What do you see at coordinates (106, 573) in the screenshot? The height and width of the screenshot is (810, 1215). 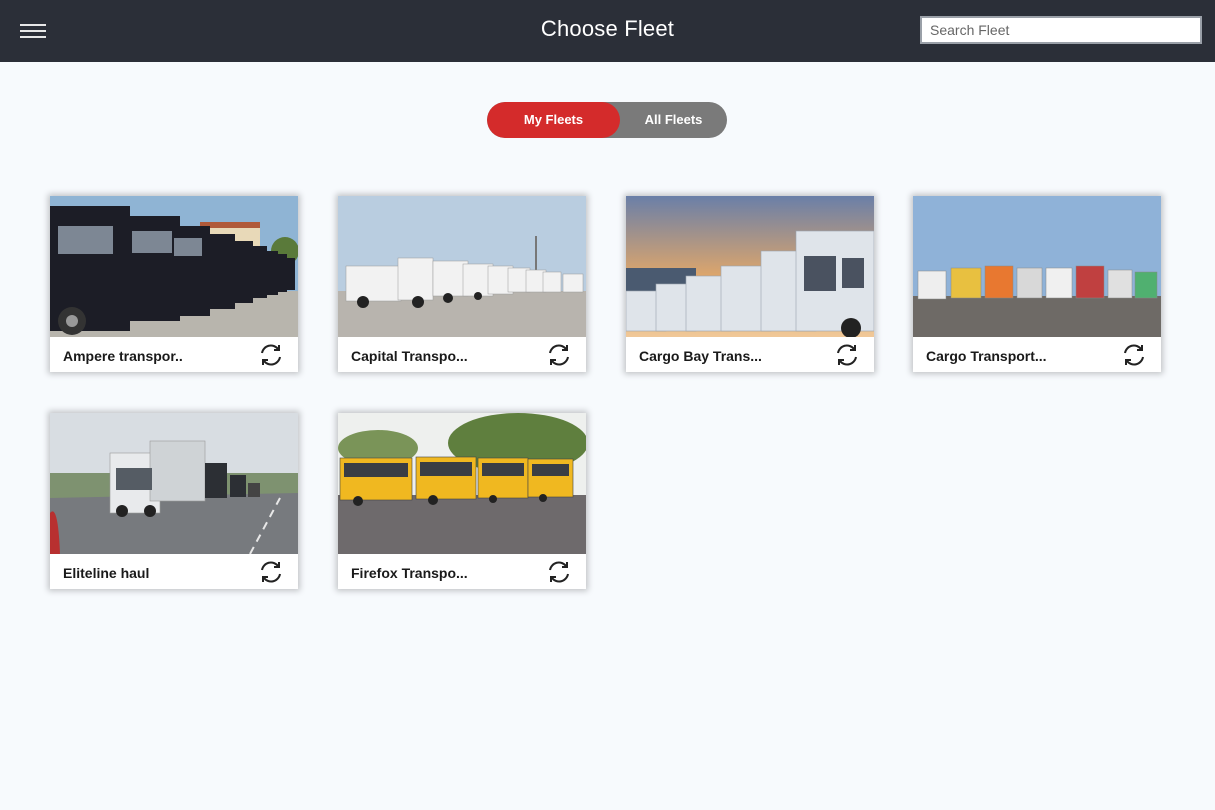 I see `fleet-name: Eliteline haul` at bounding box center [106, 573].